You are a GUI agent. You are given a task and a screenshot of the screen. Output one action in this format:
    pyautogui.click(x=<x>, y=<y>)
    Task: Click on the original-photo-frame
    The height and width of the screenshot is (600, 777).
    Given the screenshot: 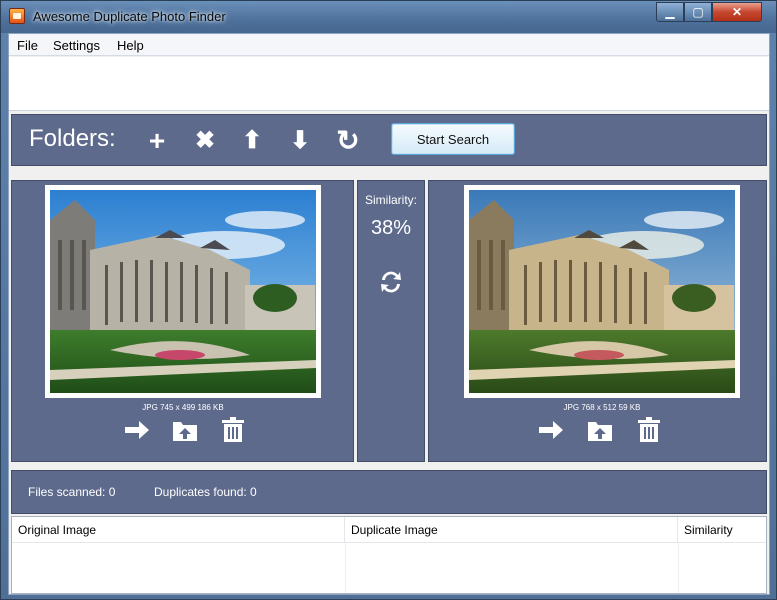 What is the action you would take?
    pyautogui.click(x=183, y=291)
    